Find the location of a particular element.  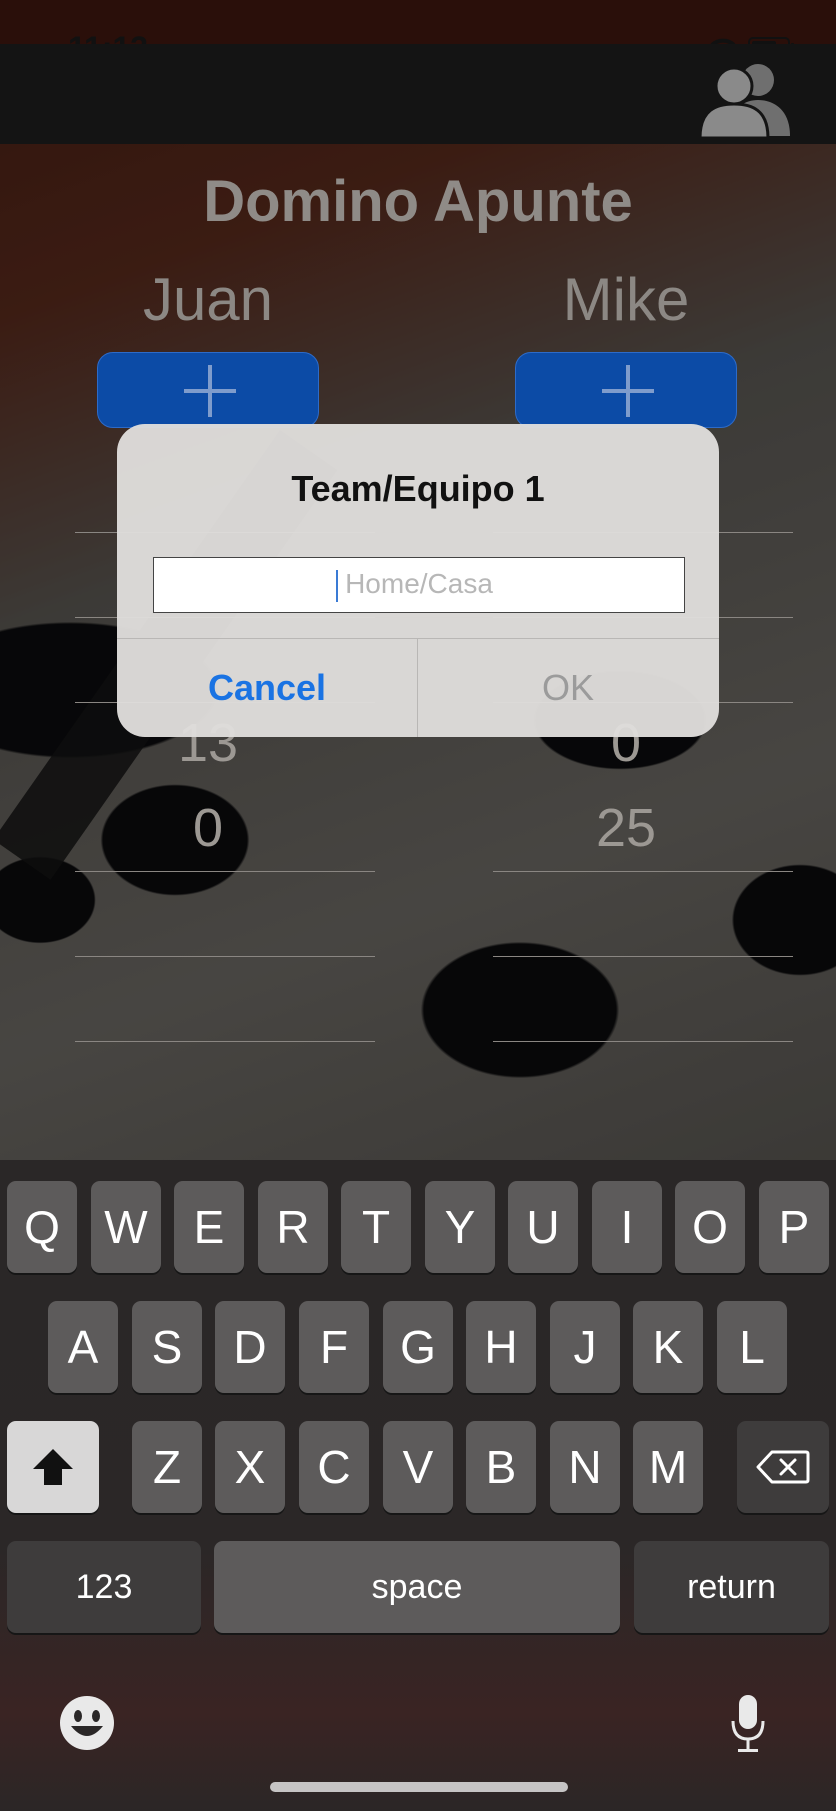

key-o: O is located at coordinates (710, 1227).